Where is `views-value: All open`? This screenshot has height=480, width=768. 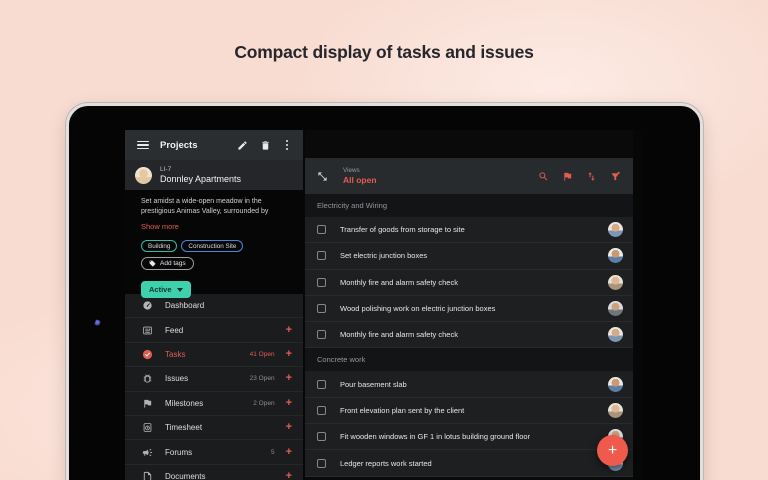 views-value: All open is located at coordinates (360, 179).